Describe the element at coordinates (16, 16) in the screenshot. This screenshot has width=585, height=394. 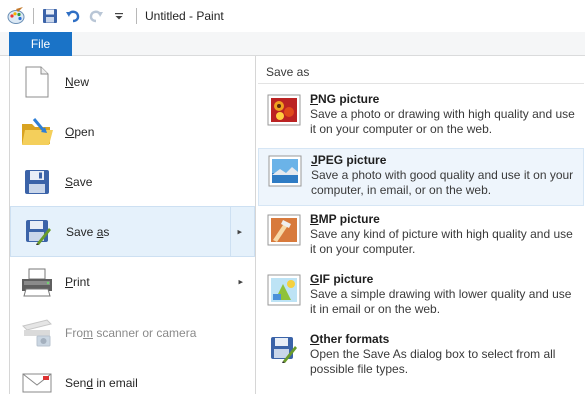
I see `paint-app-icon` at that location.